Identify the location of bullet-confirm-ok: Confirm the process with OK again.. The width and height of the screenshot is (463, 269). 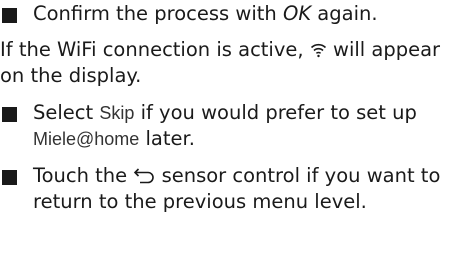
(231, 14).